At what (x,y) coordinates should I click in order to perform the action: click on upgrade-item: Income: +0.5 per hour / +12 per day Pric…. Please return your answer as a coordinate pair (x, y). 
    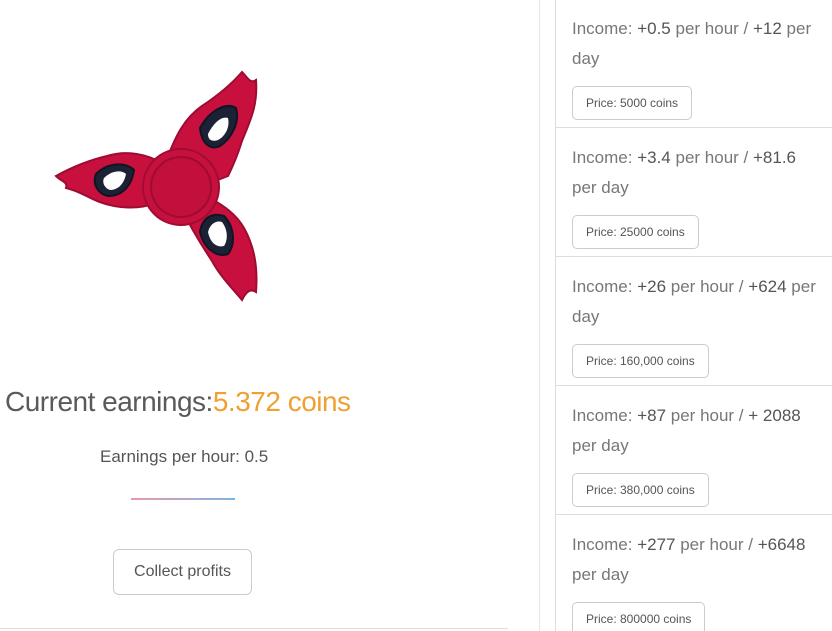
    Looking at the image, I should click on (694, 64).